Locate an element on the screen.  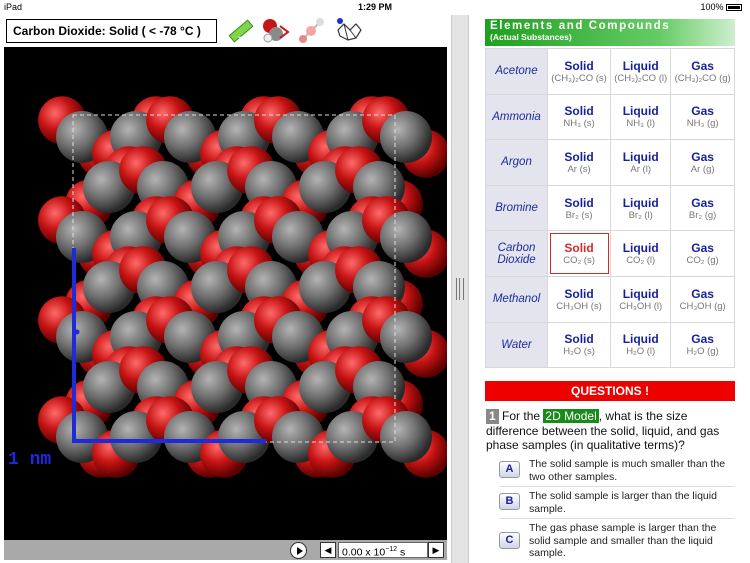
liquid-phase-cell: Liquid CH₃OH (l) is located at coordinates (641, 299).